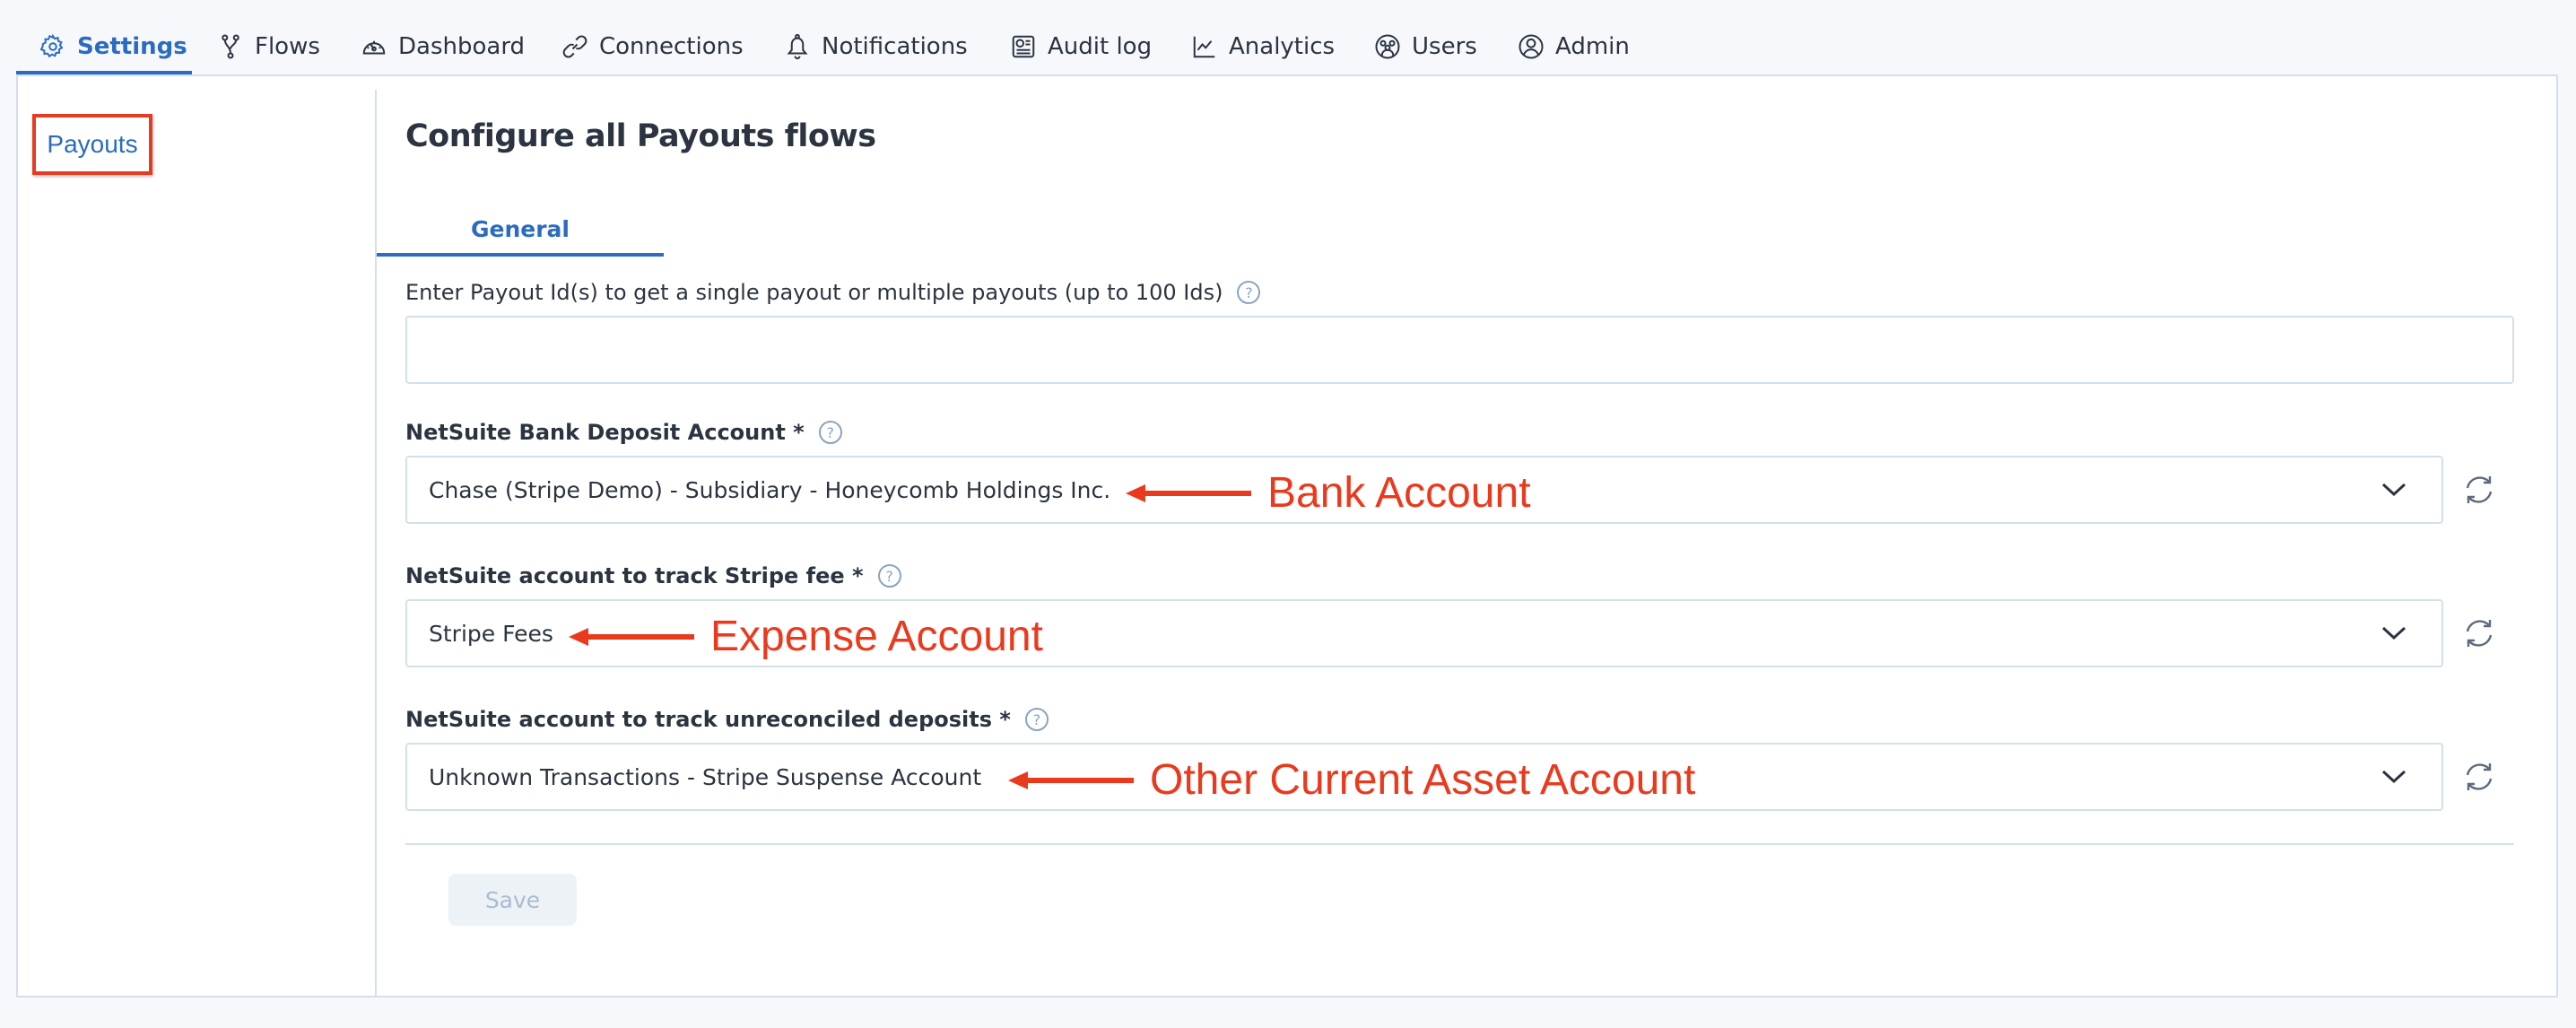 Image resolution: width=2576 pixels, height=1028 pixels. Describe the element at coordinates (374, 47) in the screenshot. I see `speedometer-icon` at that location.